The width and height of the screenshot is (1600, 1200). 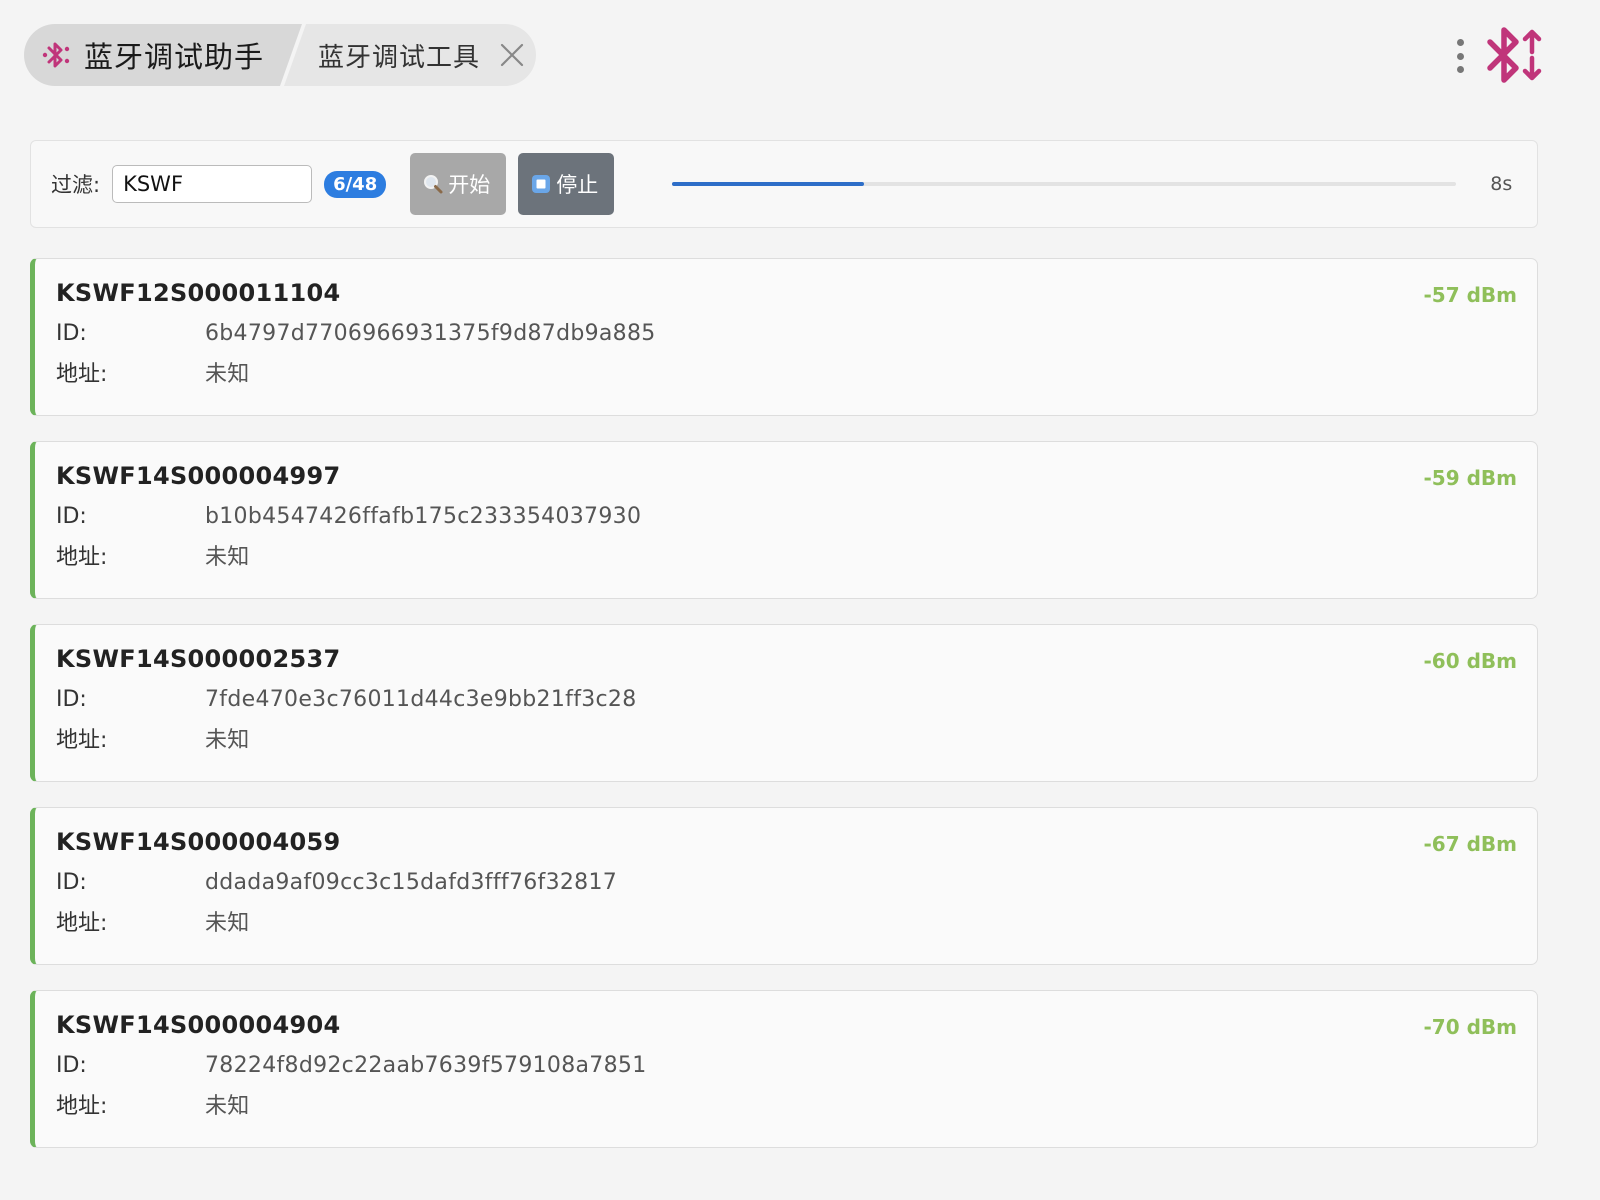 I want to click on tab-label: 蓝牙调试工具, so click(x=399, y=57).